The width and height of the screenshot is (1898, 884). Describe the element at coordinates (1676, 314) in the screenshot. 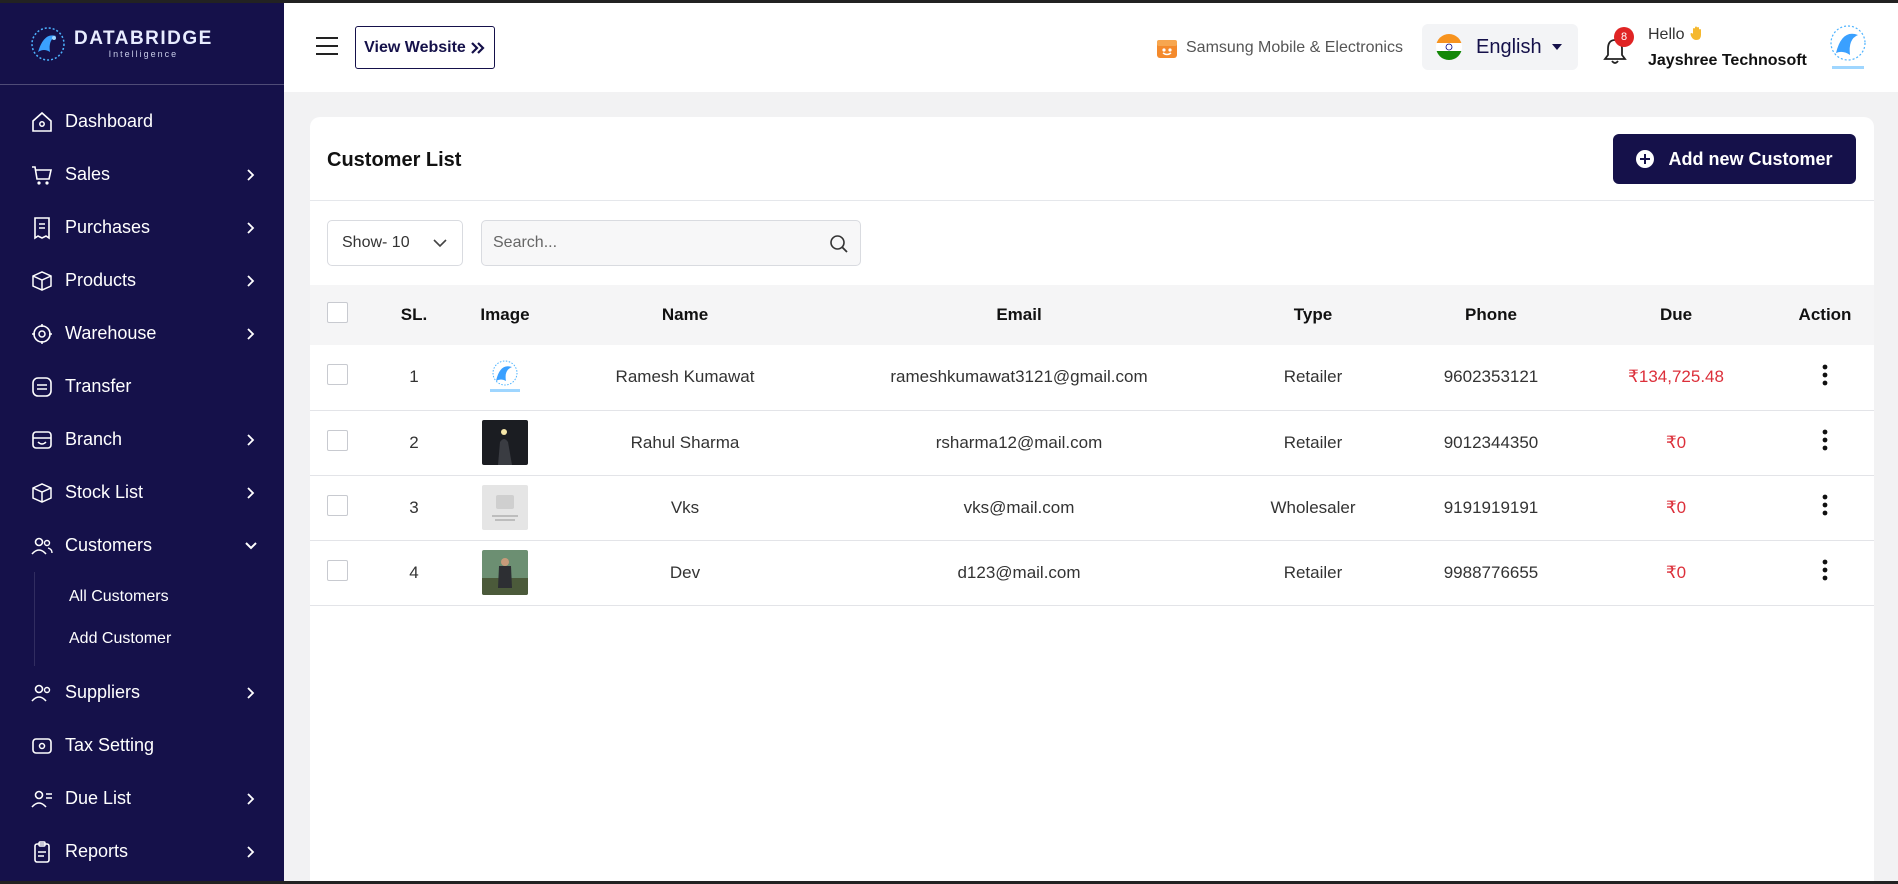

I see `col-header-due: Due` at that location.